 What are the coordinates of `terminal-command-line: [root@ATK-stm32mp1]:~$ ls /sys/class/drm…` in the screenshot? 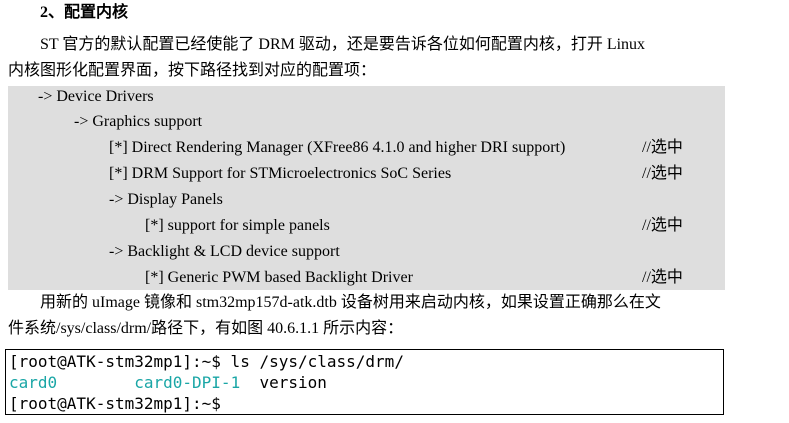 It's located at (206, 361).